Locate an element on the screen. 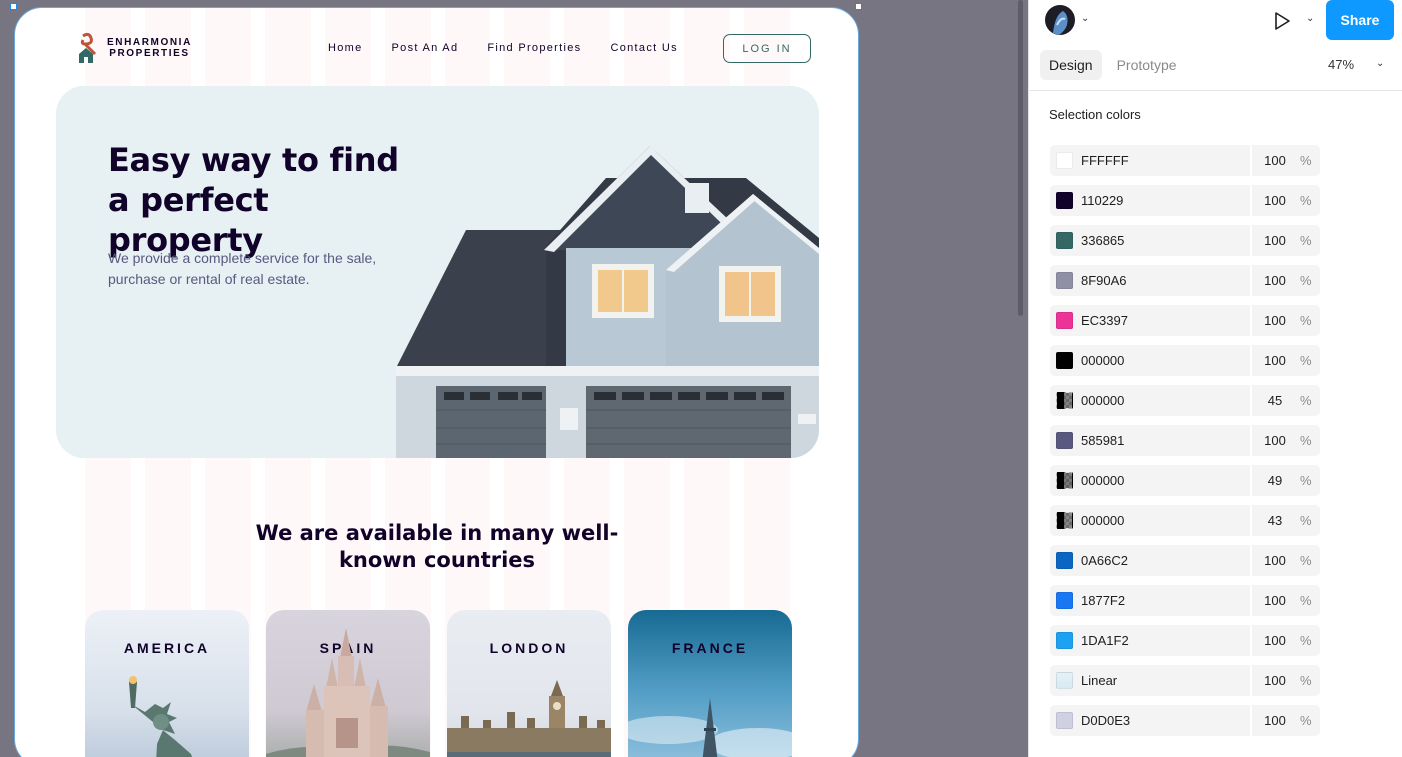 This screenshot has width=1402, height=757. color-hex-value: EC3397 is located at coordinates (1104, 320).